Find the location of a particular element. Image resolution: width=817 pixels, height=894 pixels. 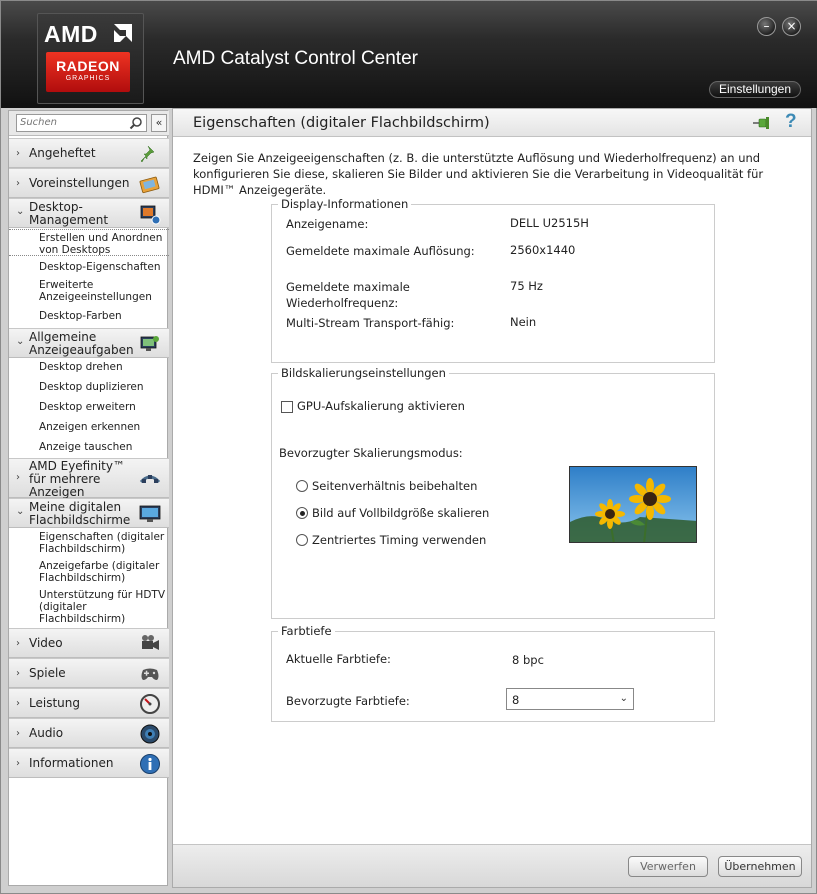

max-refresh-label: Gemeldete maximale Wiederholfrequenz: is located at coordinates (348, 295).